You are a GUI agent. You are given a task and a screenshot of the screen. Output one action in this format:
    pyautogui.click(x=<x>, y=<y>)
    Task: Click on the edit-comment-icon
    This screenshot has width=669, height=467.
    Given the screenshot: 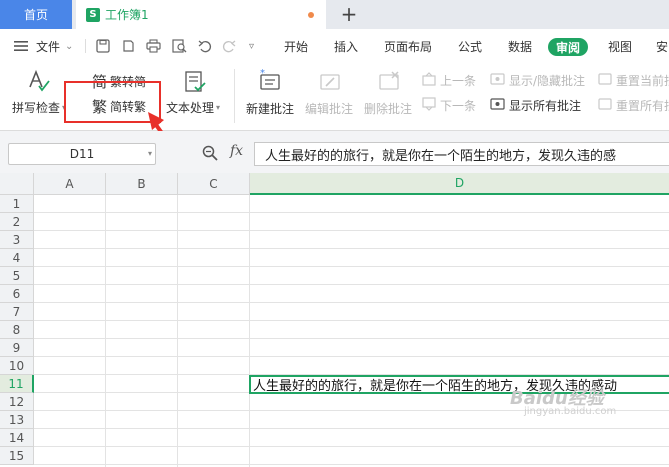 What is the action you would take?
    pyautogui.click(x=330, y=81)
    